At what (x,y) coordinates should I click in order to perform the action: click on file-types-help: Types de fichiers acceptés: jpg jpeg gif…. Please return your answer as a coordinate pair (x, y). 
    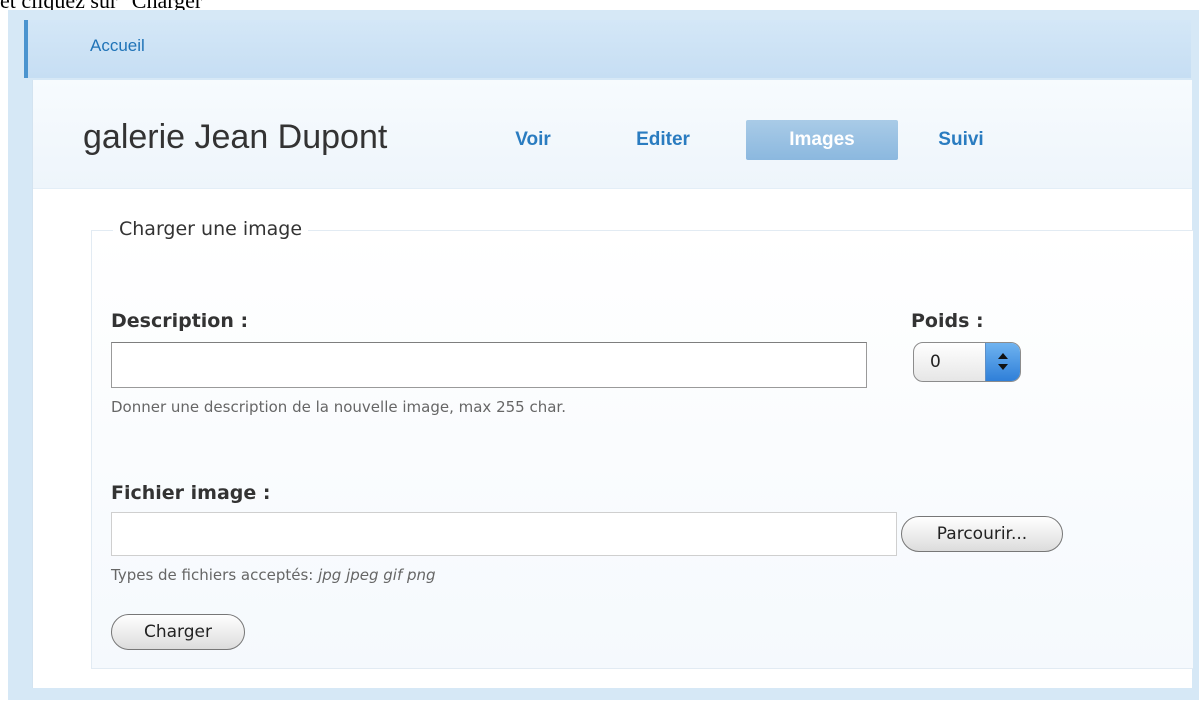
    Looking at the image, I should click on (273, 575).